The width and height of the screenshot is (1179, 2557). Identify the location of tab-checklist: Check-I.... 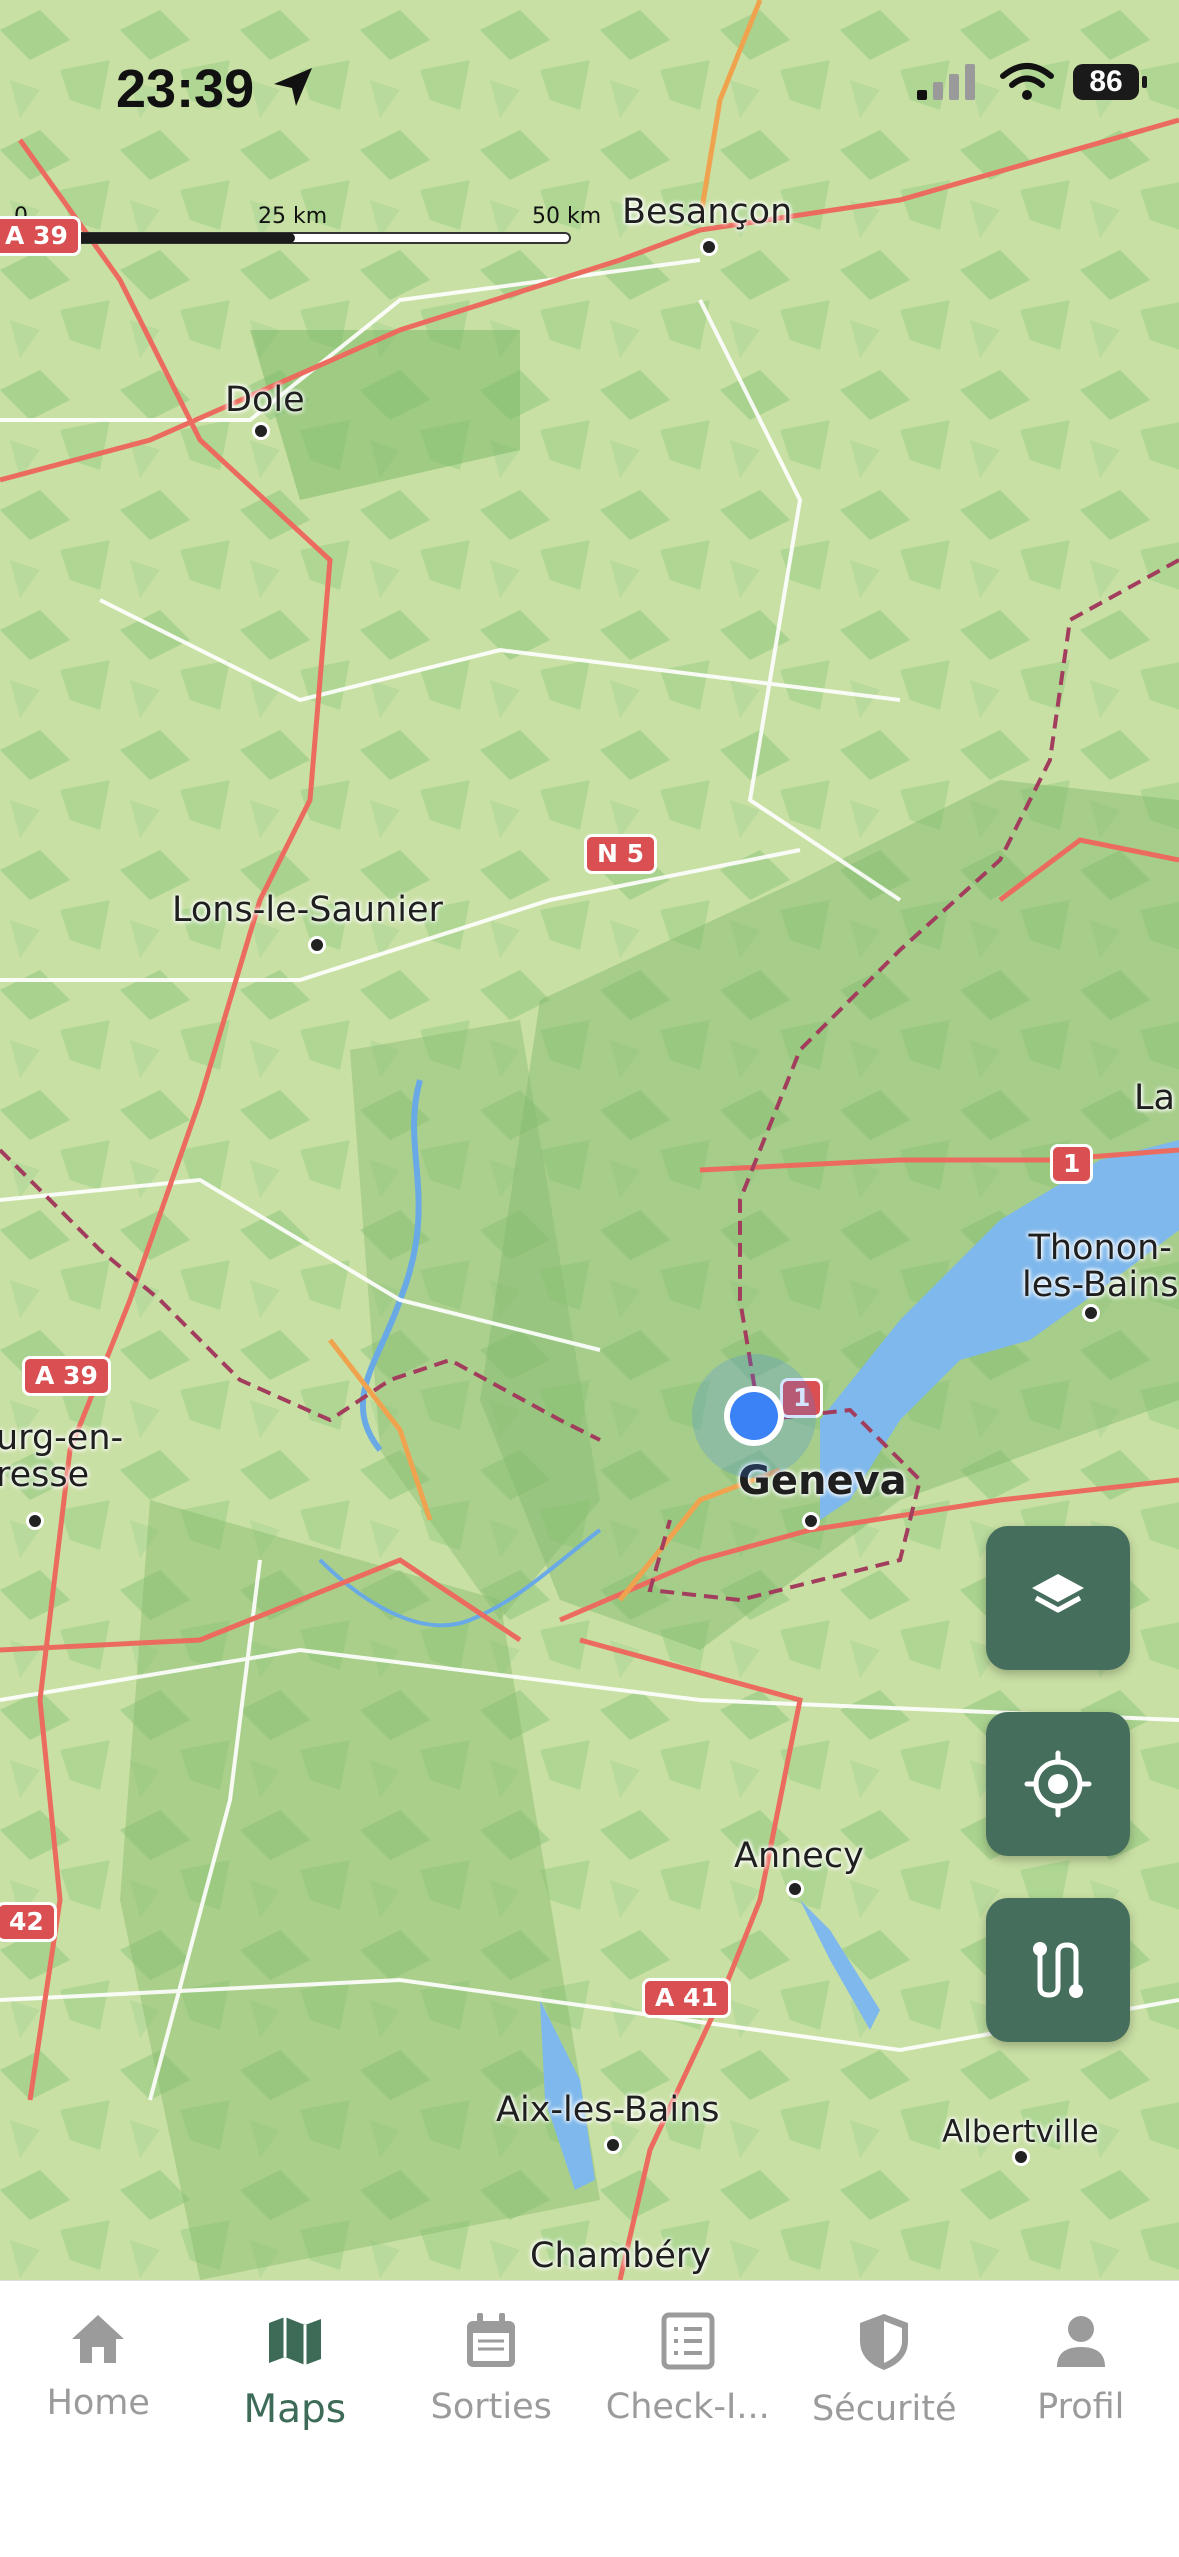
(688, 2419).